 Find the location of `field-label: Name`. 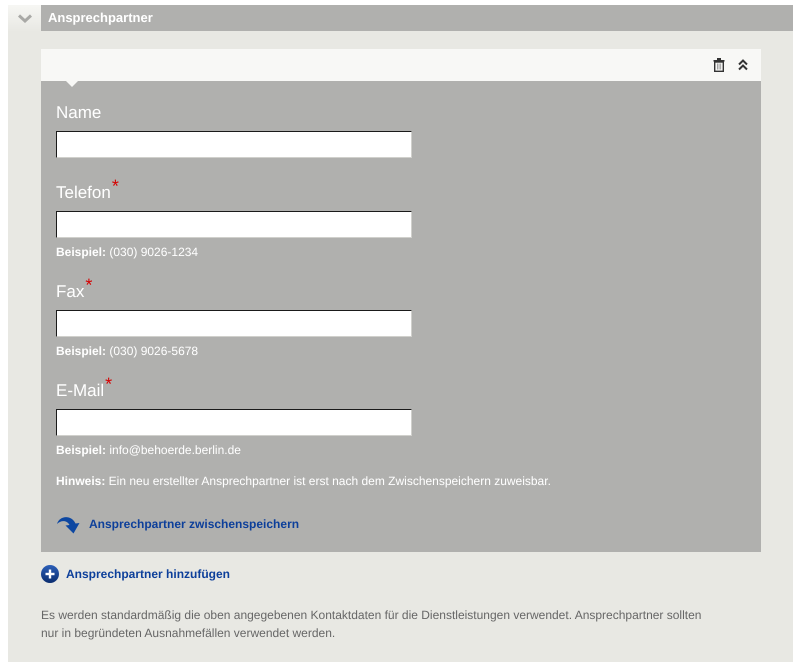

field-label: Name is located at coordinates (79, 112).